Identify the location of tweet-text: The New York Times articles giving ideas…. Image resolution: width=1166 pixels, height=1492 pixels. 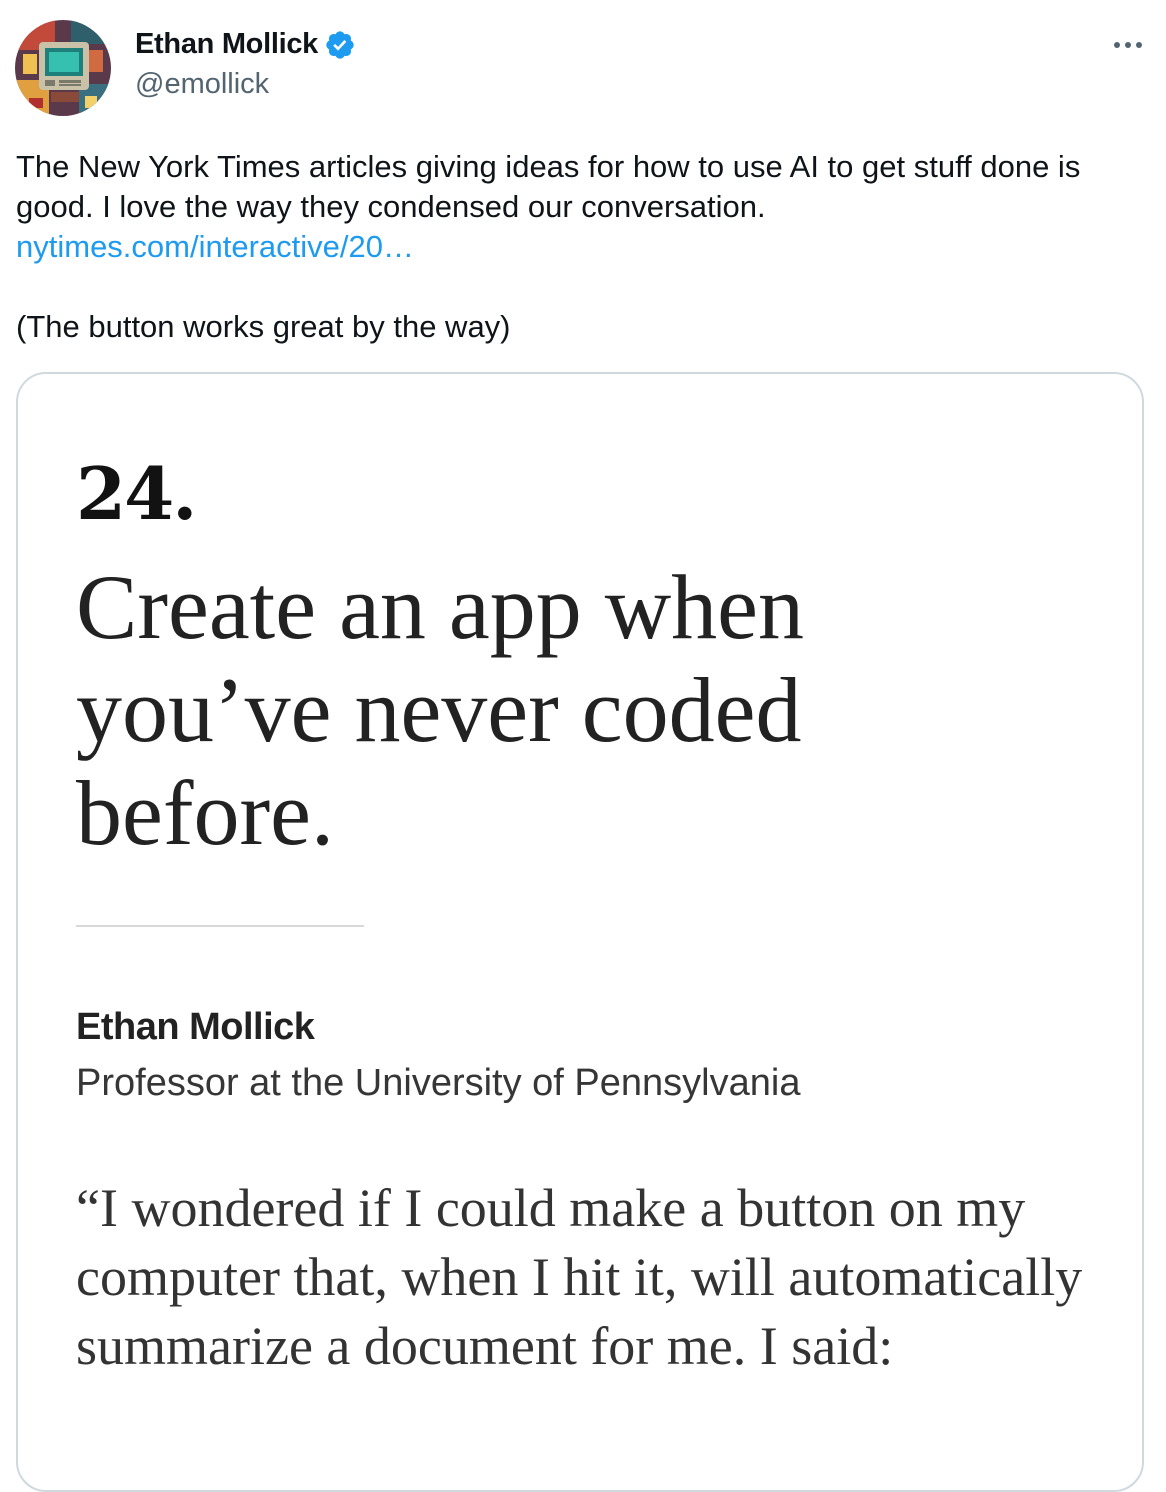
(576, 247).